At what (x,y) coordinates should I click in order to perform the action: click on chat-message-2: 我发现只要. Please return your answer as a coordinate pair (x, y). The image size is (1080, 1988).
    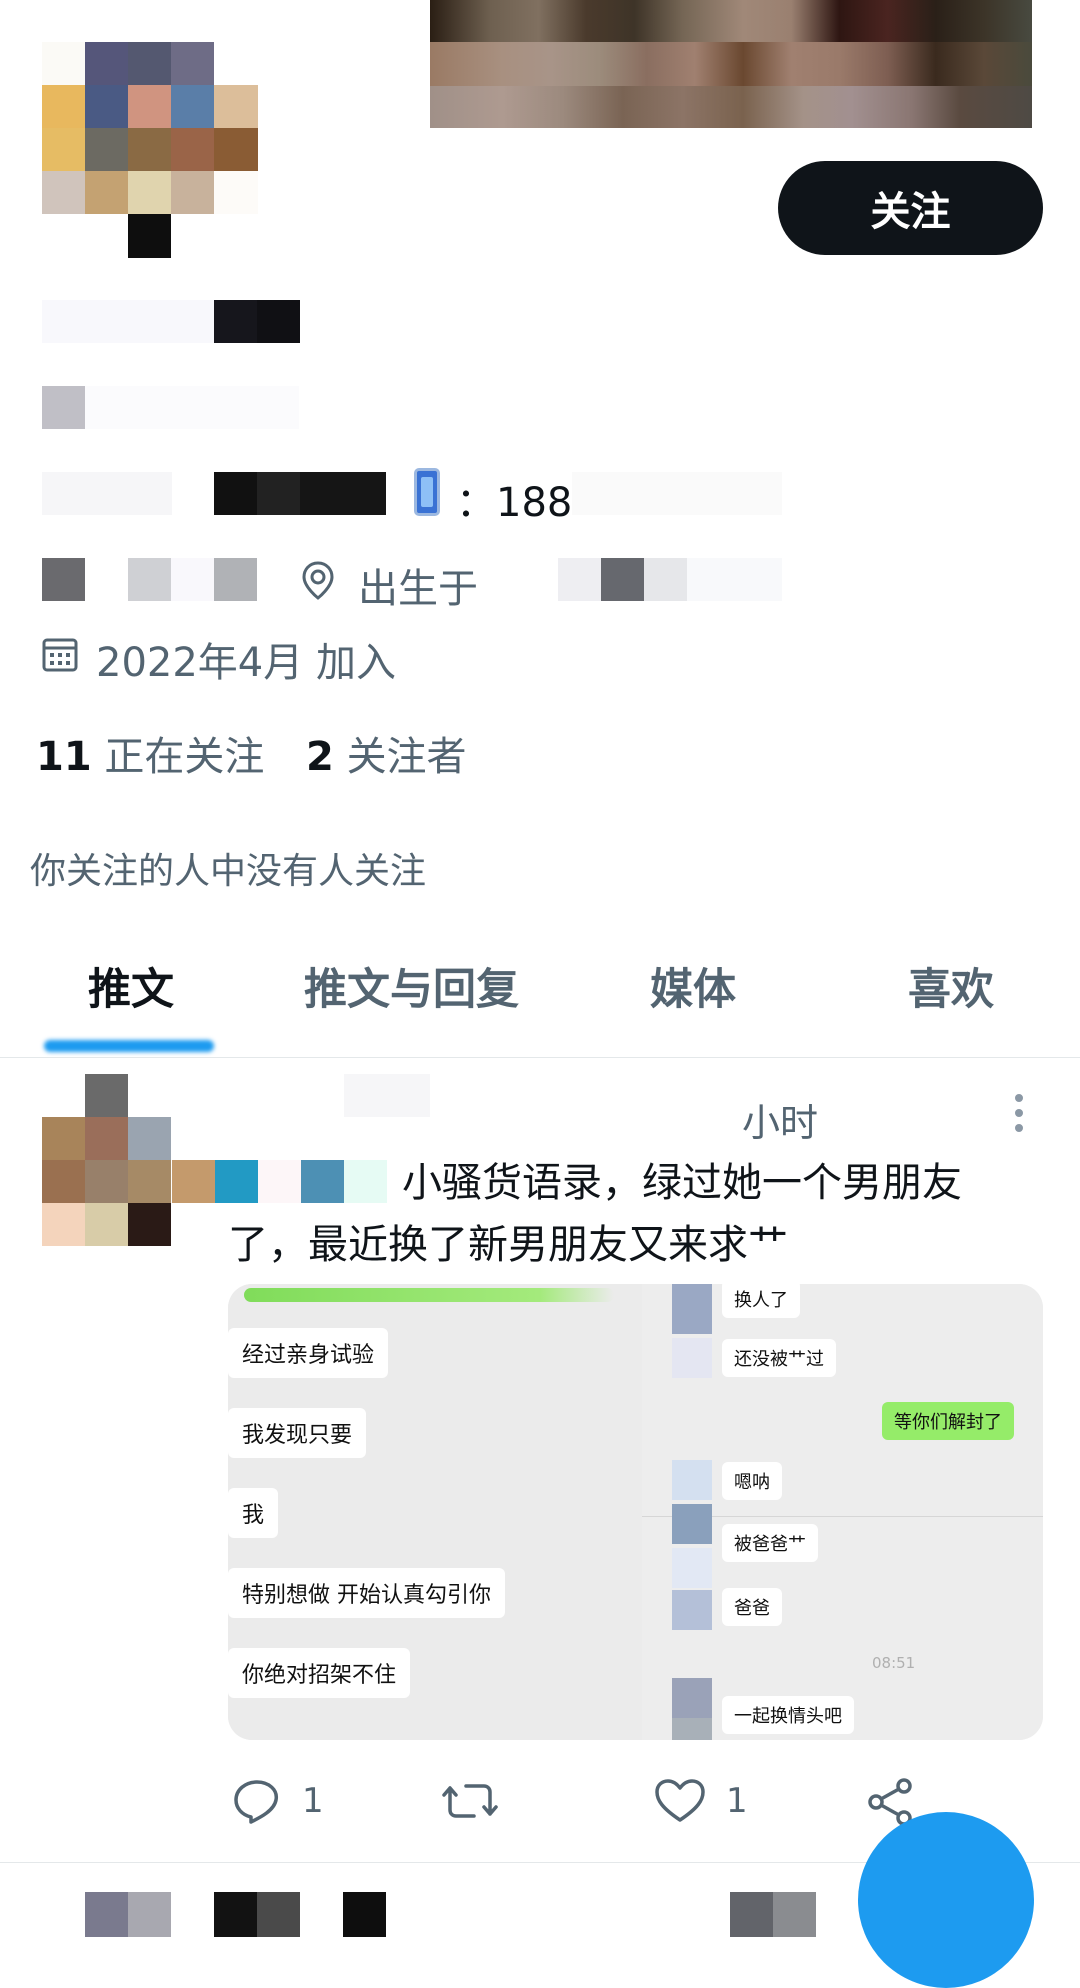
    Looking at the image, I should click on (297, 1433).